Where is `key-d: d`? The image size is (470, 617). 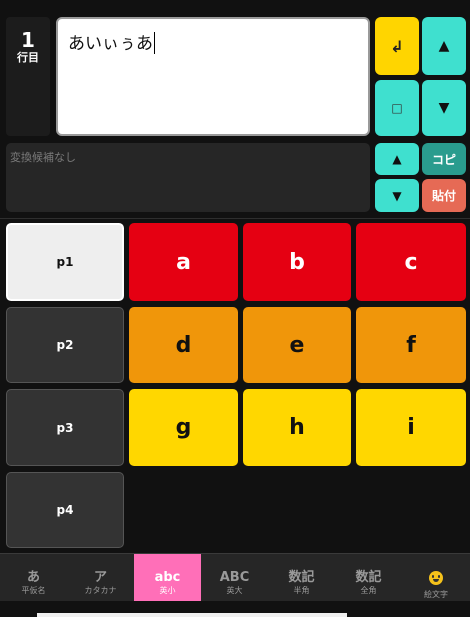
key-d: d is located at coordinates (183, 345).